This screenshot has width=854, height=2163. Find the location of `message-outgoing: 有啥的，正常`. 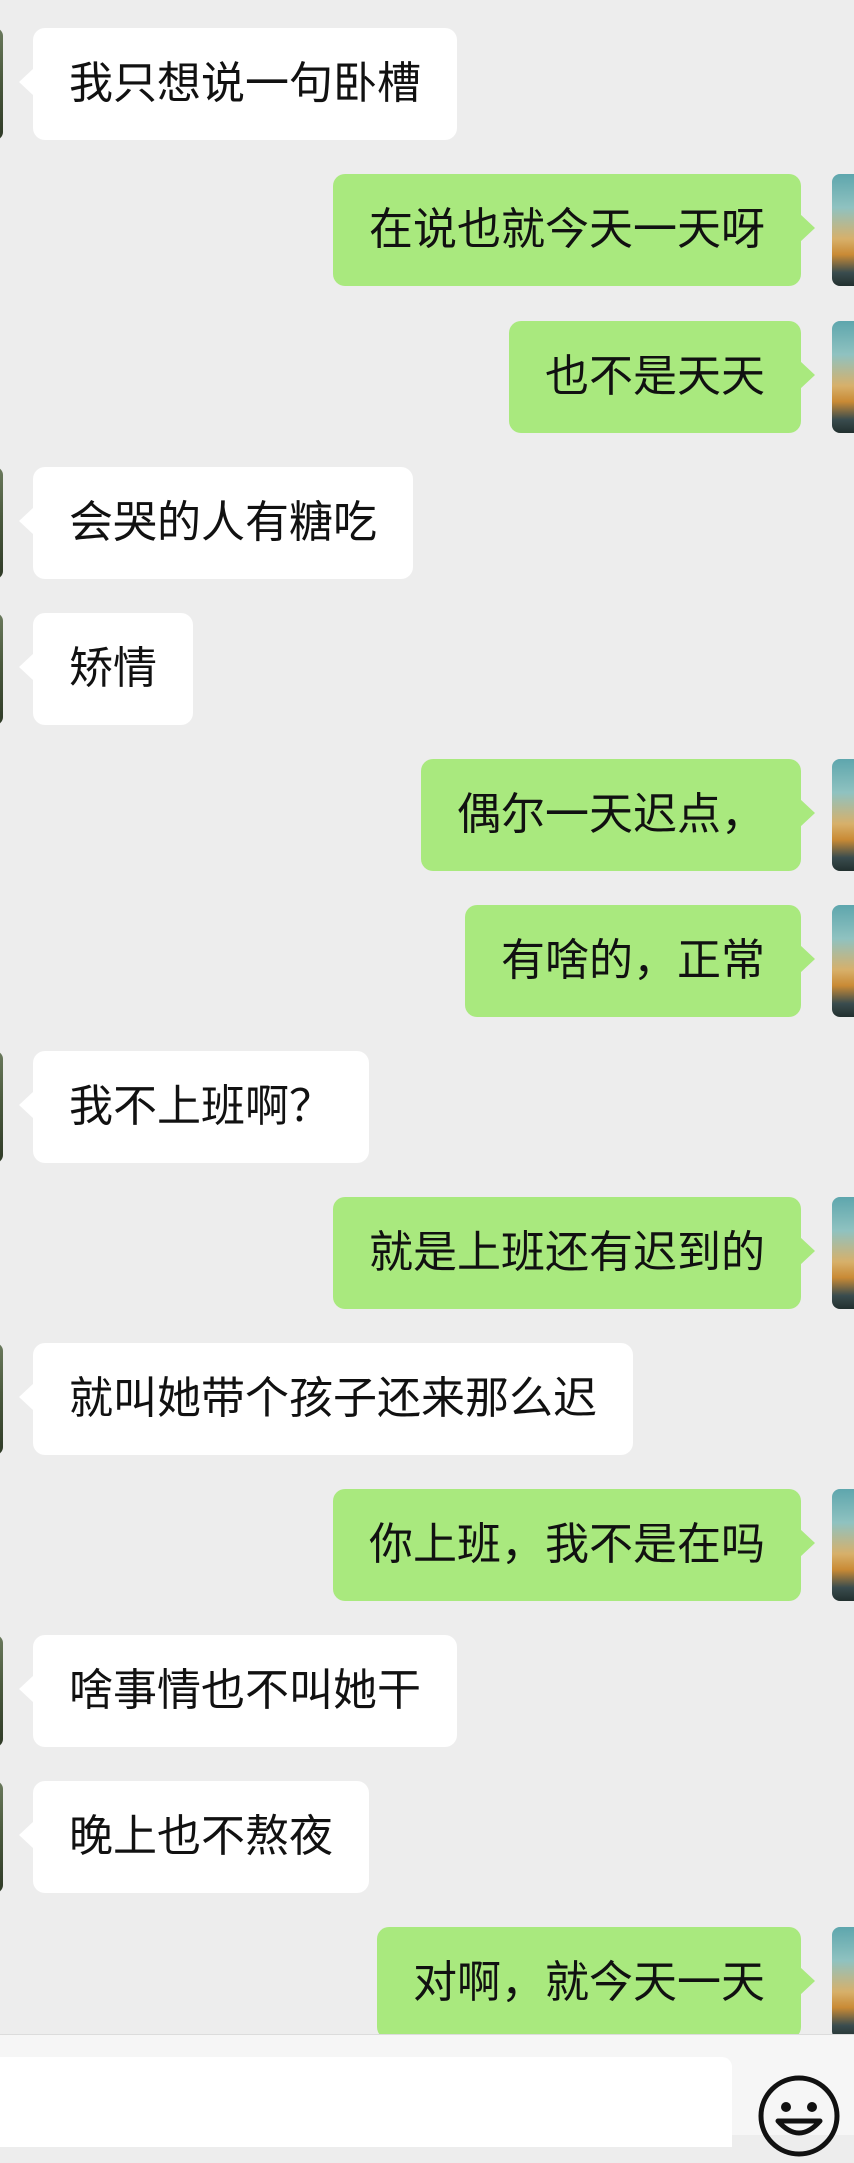

message-outgoing: 有啥的，正常 is located at coordinates (427, 961).